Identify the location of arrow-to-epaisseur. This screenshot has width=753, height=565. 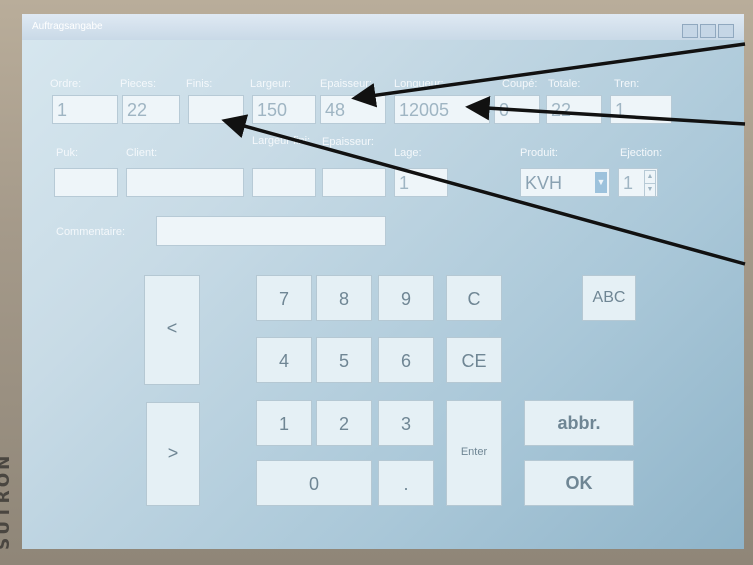
(548, 75).